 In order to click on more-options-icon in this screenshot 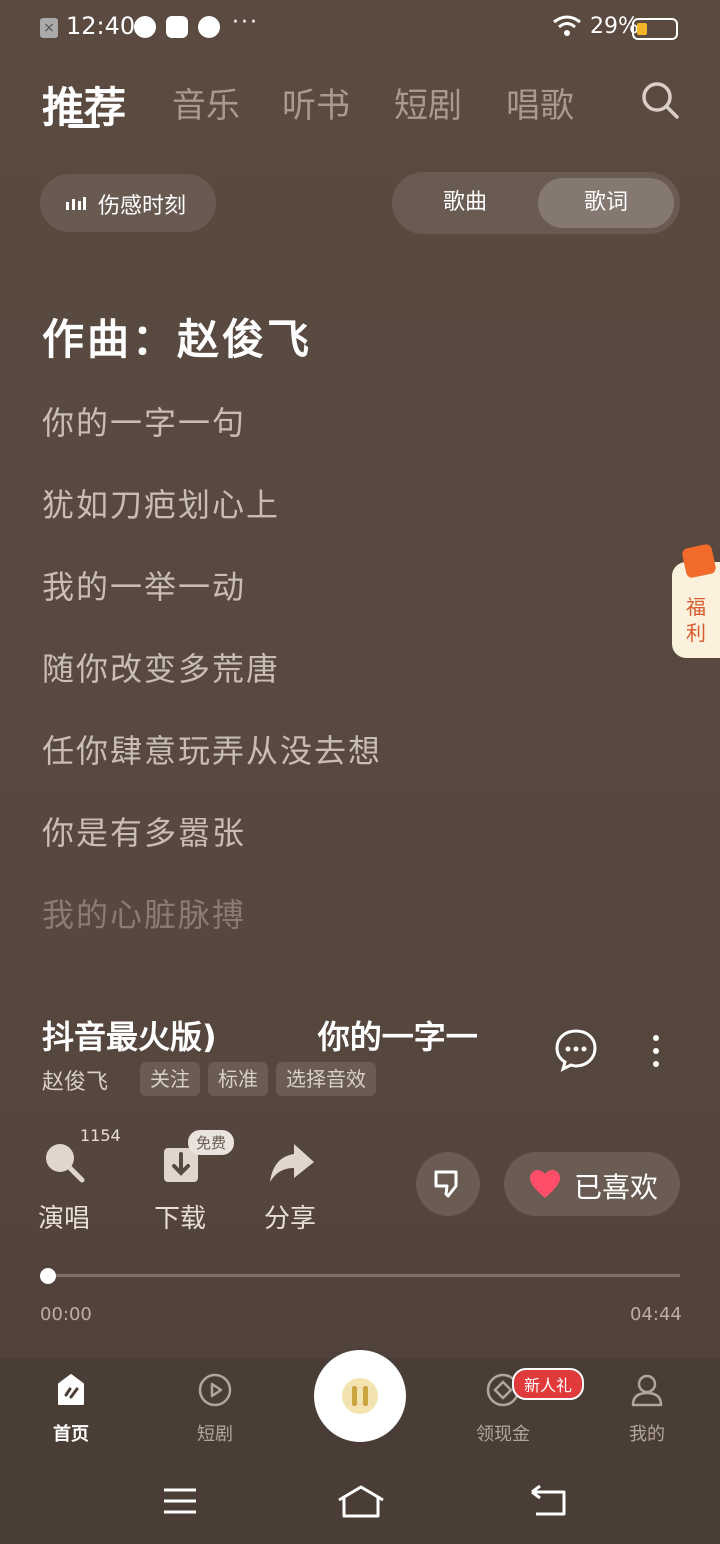, I will do `click(656, 1052)`.